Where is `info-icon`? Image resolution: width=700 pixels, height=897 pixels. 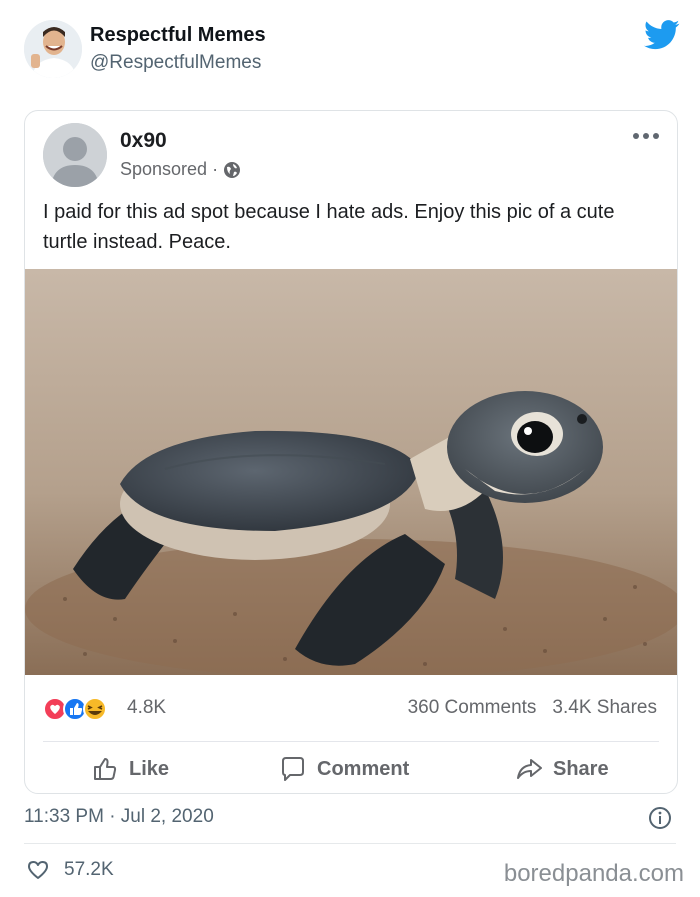 info-icon is located at coordinates (660, 818).